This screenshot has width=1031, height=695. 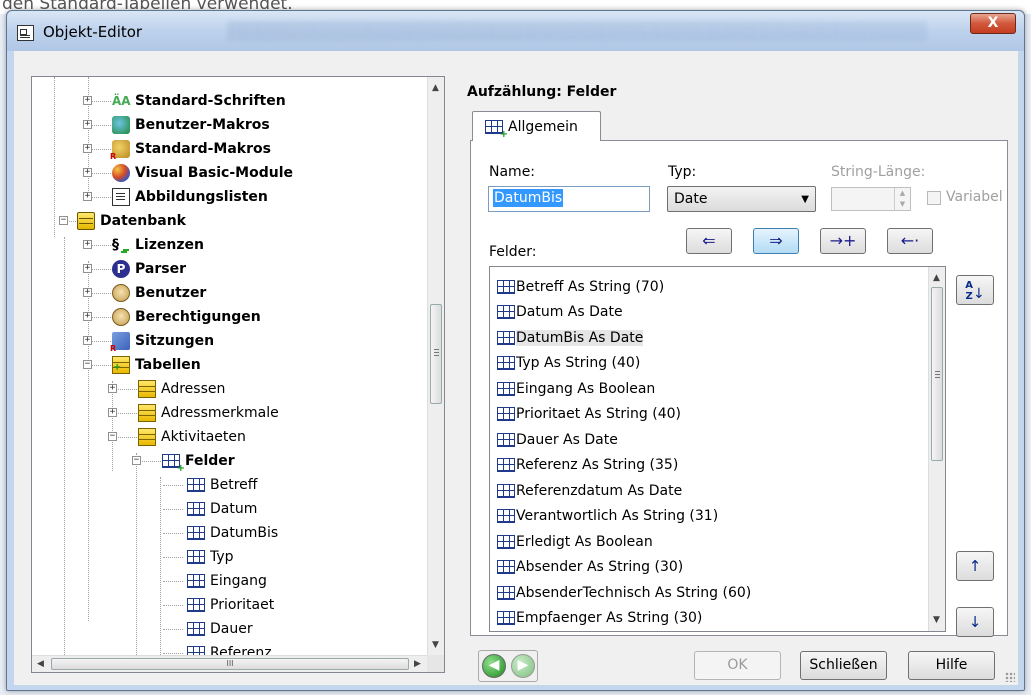 I want to click on tree-hscroll-thumb: III, so click(x=230, y=664).